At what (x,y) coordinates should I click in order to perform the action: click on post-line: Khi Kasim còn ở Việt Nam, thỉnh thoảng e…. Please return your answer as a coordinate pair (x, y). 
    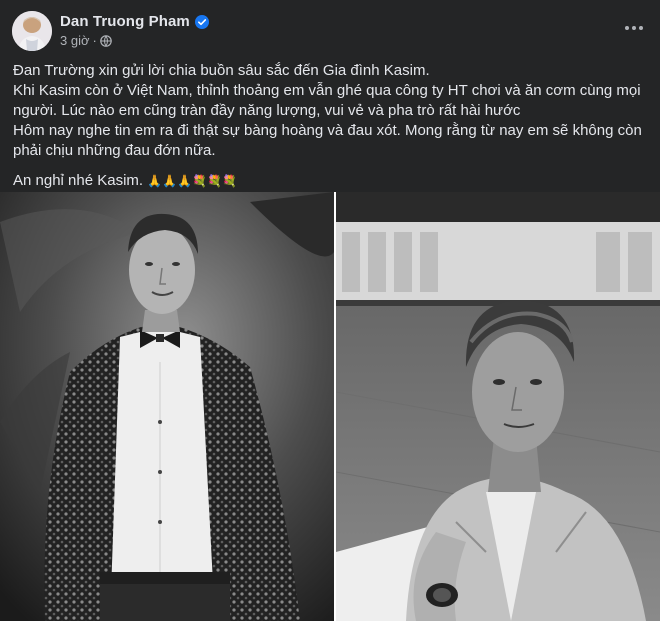
    Looking at the image, I should click on (327, 90).